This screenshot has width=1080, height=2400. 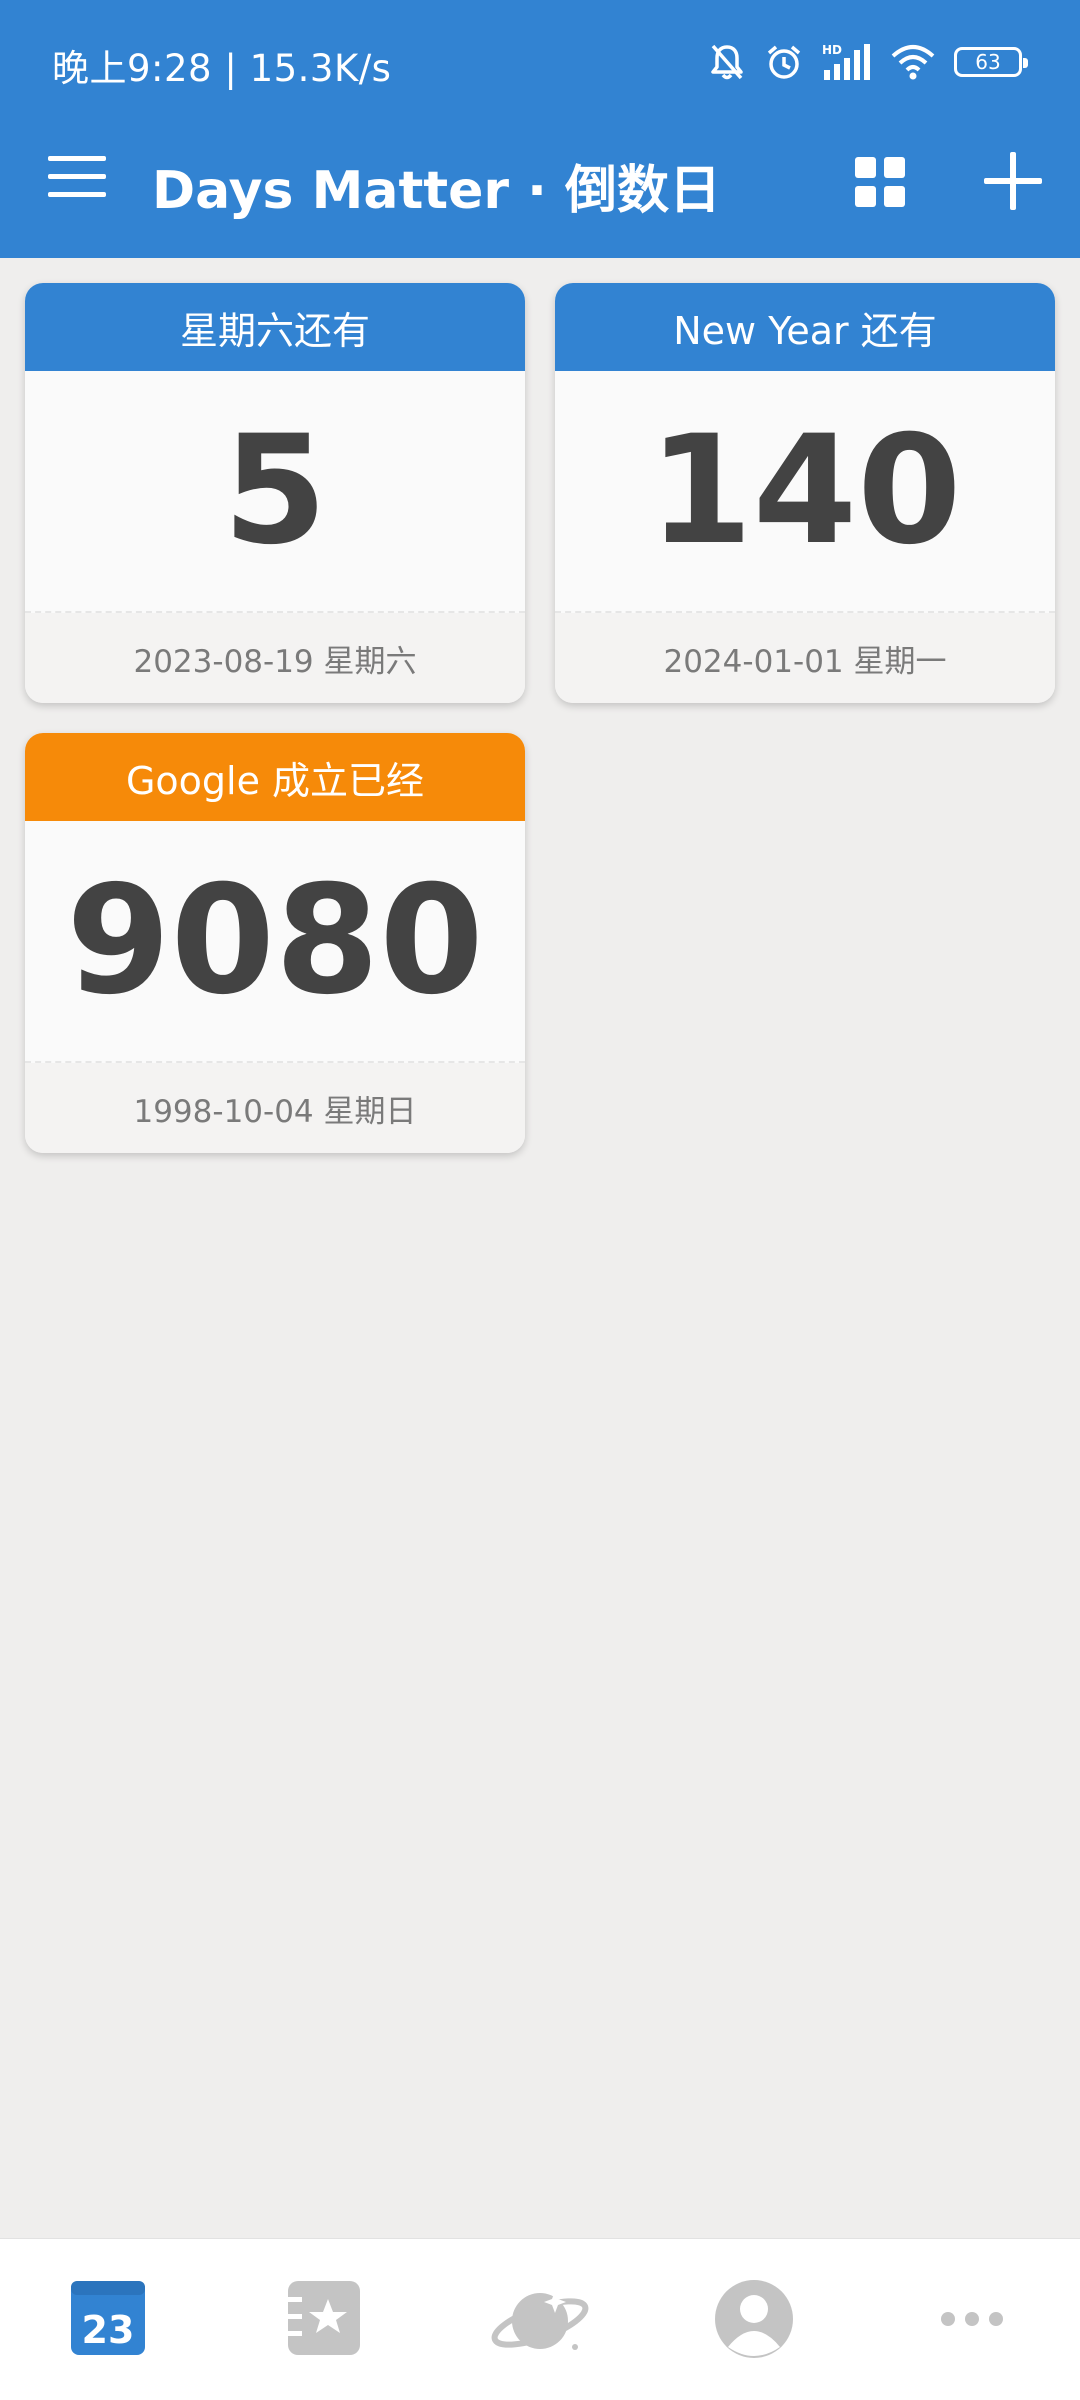 I want to click on event-card-title: 星期六还有, so click(x=275, y=327).